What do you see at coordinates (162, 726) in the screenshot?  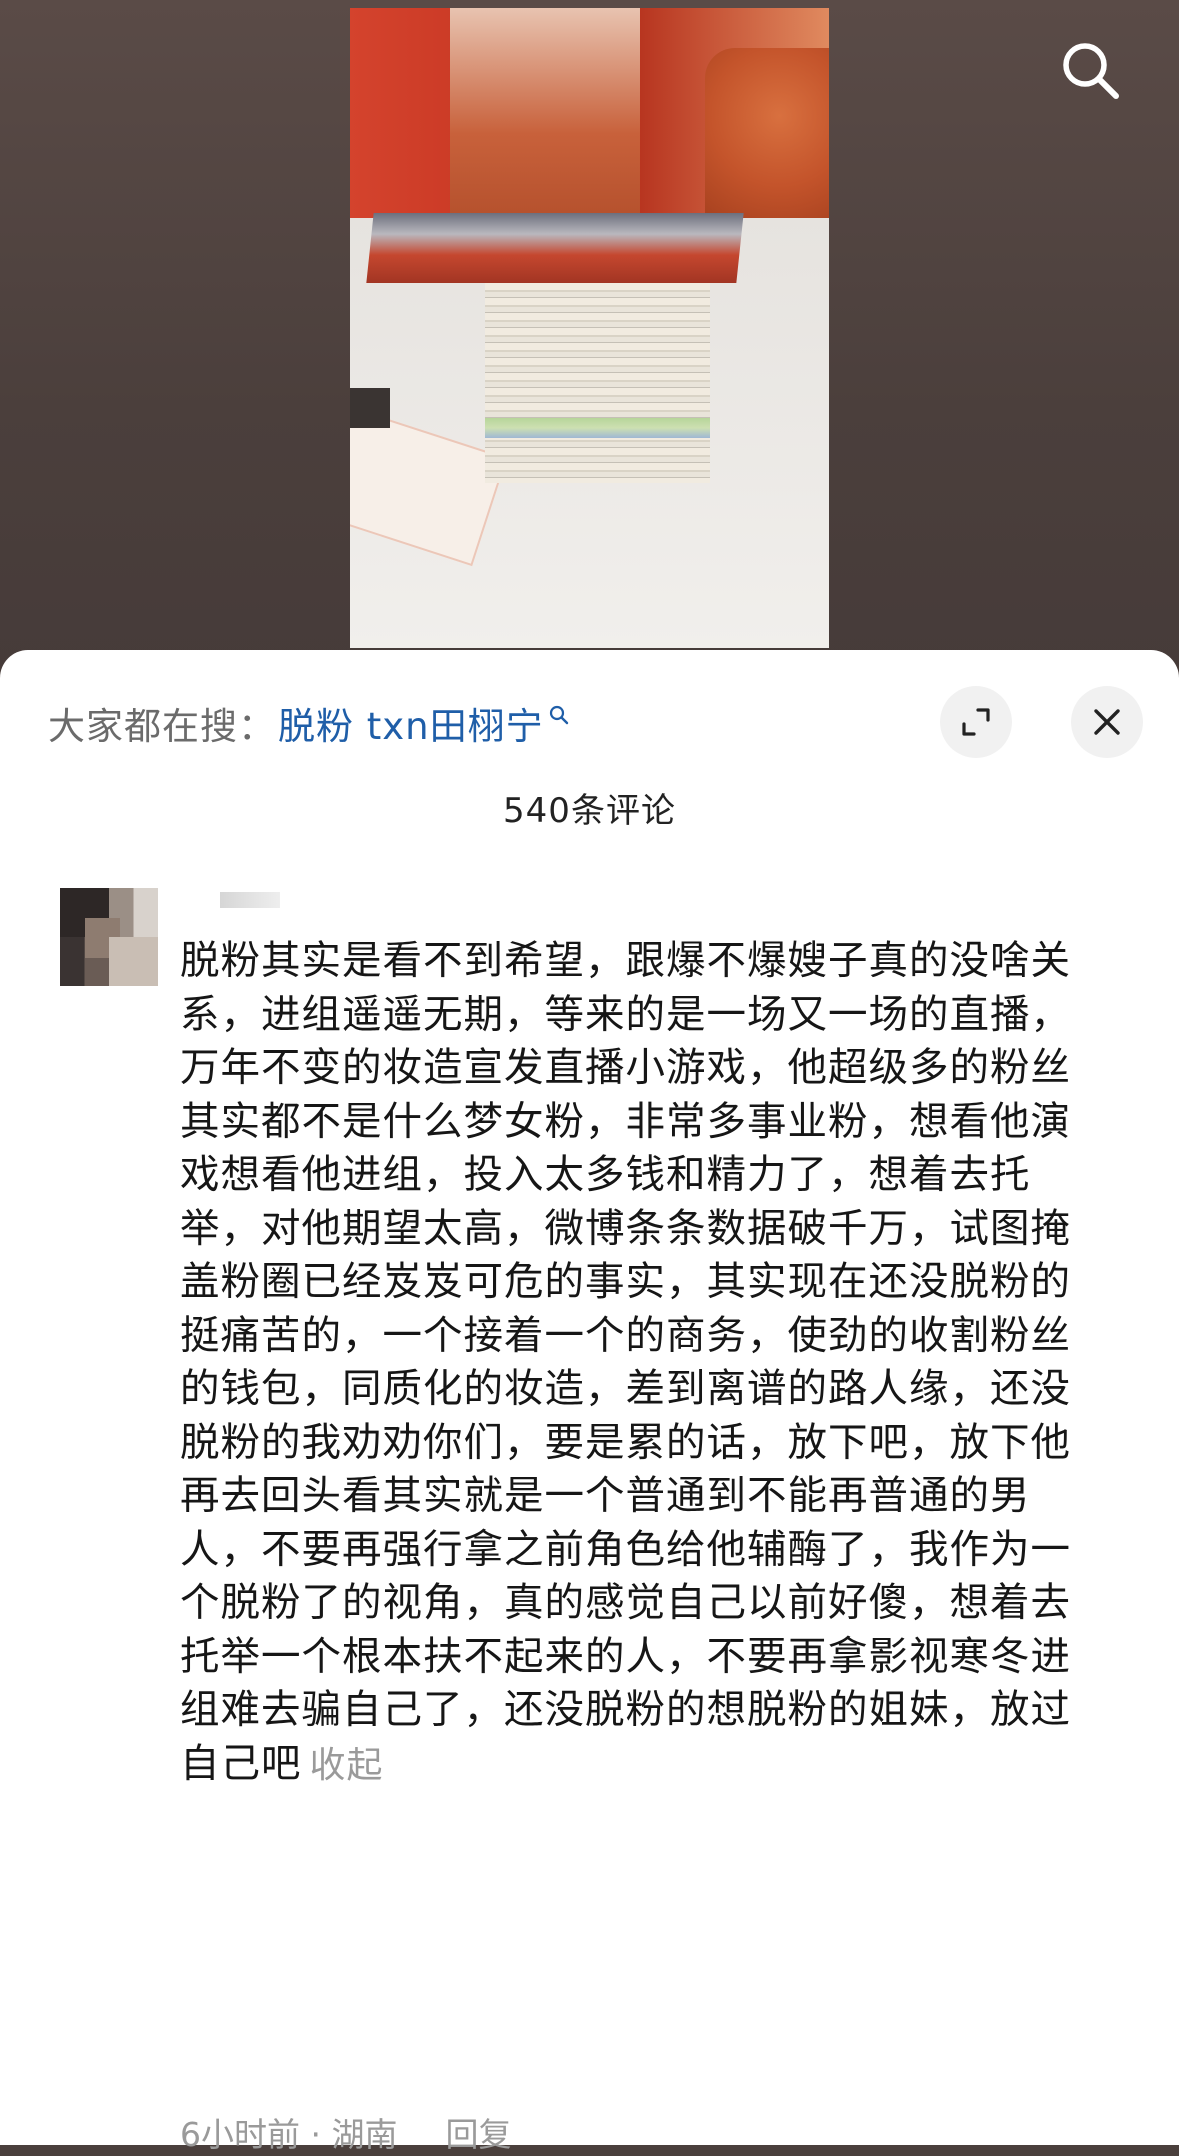 I see `hot-search-prefix: 大家都在搜：` at bounding box center [162, 726].